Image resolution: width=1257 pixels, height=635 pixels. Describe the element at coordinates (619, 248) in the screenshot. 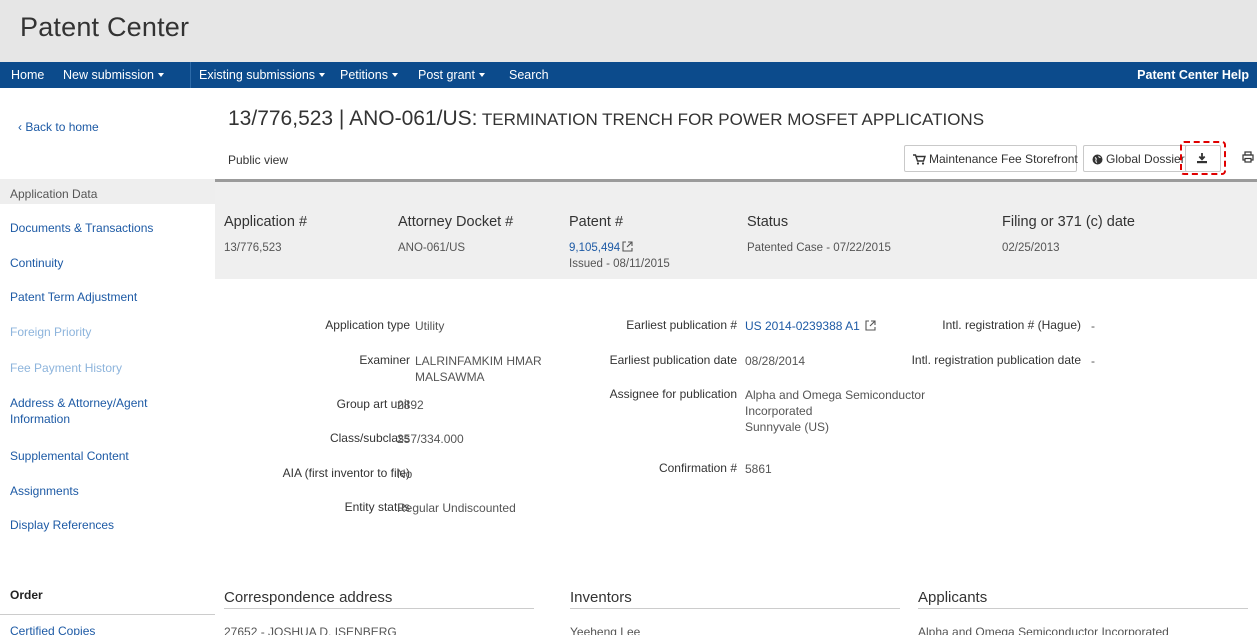

I see `patent-number-link: 9,105,494` at that location.